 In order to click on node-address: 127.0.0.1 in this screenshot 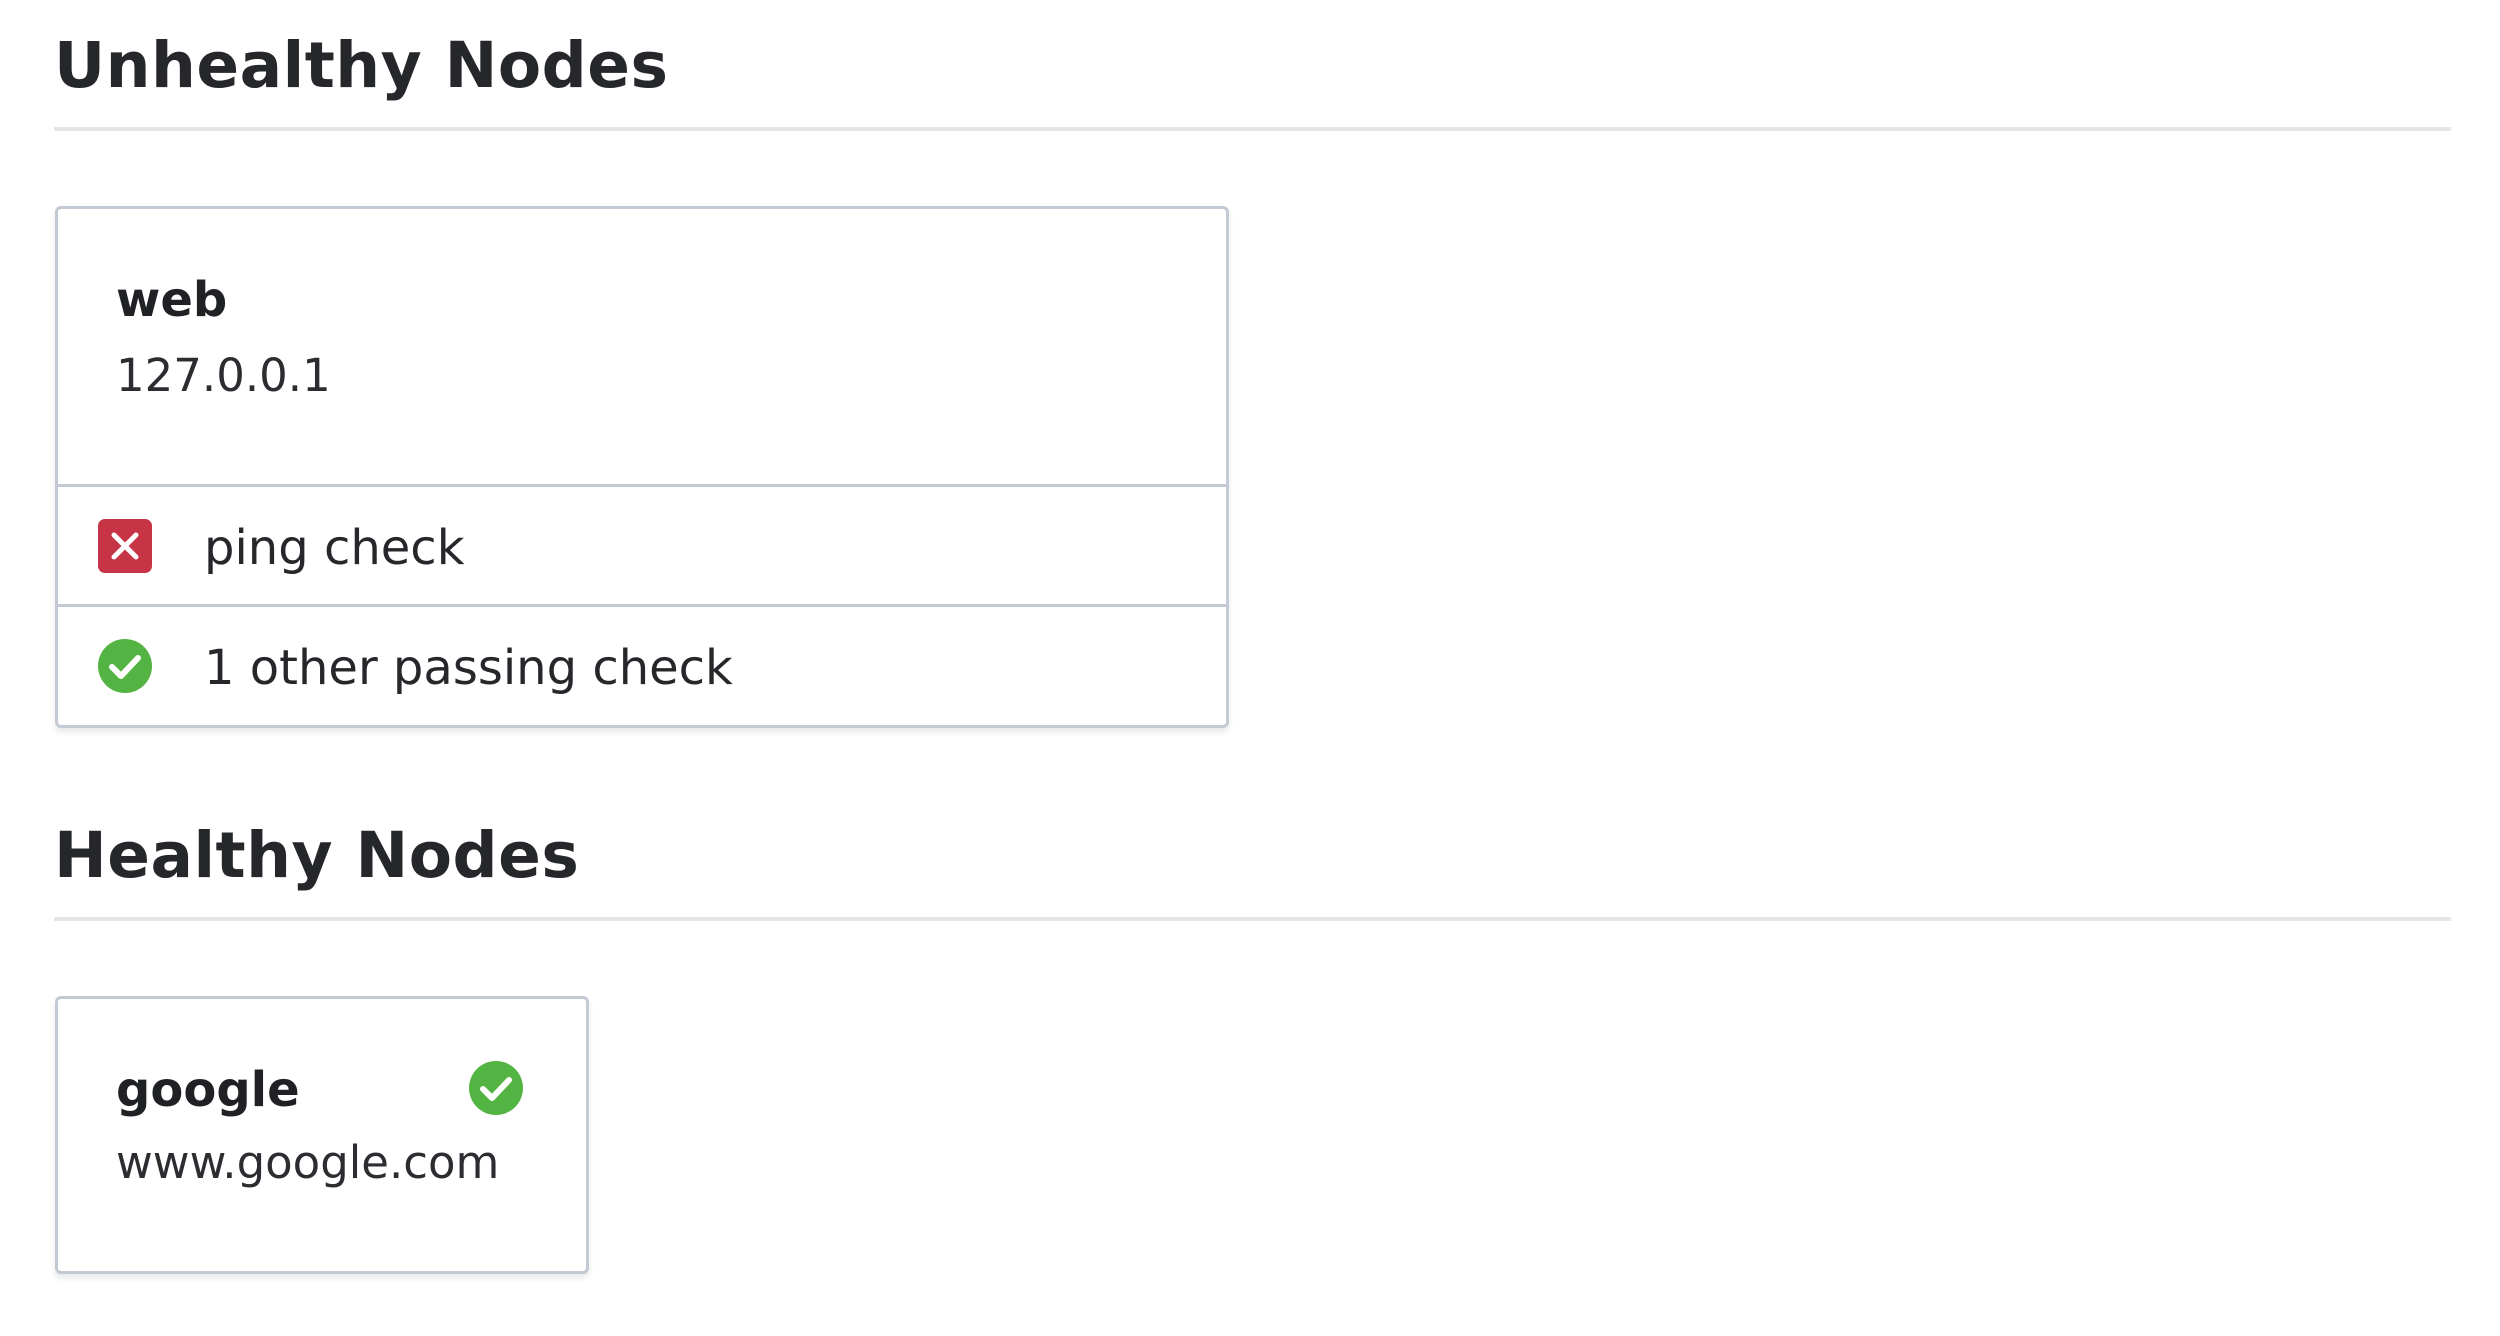, I will do `click(223, 375)`.